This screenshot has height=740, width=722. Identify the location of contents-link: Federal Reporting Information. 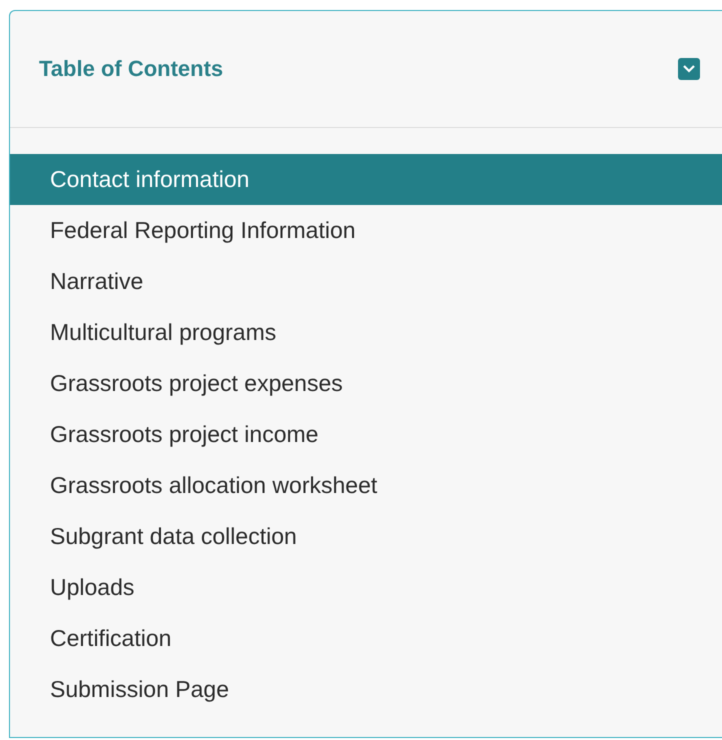
(366, 230).